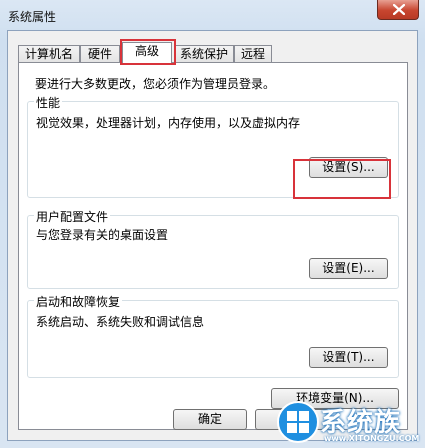 This screenshot has height=448, width=425. What do you see at coordinates (120, 322) in the screenshot?
I see `startup-recovery-description: 系统启动、系统失败和调试信息` at bounding box center [120, 322].